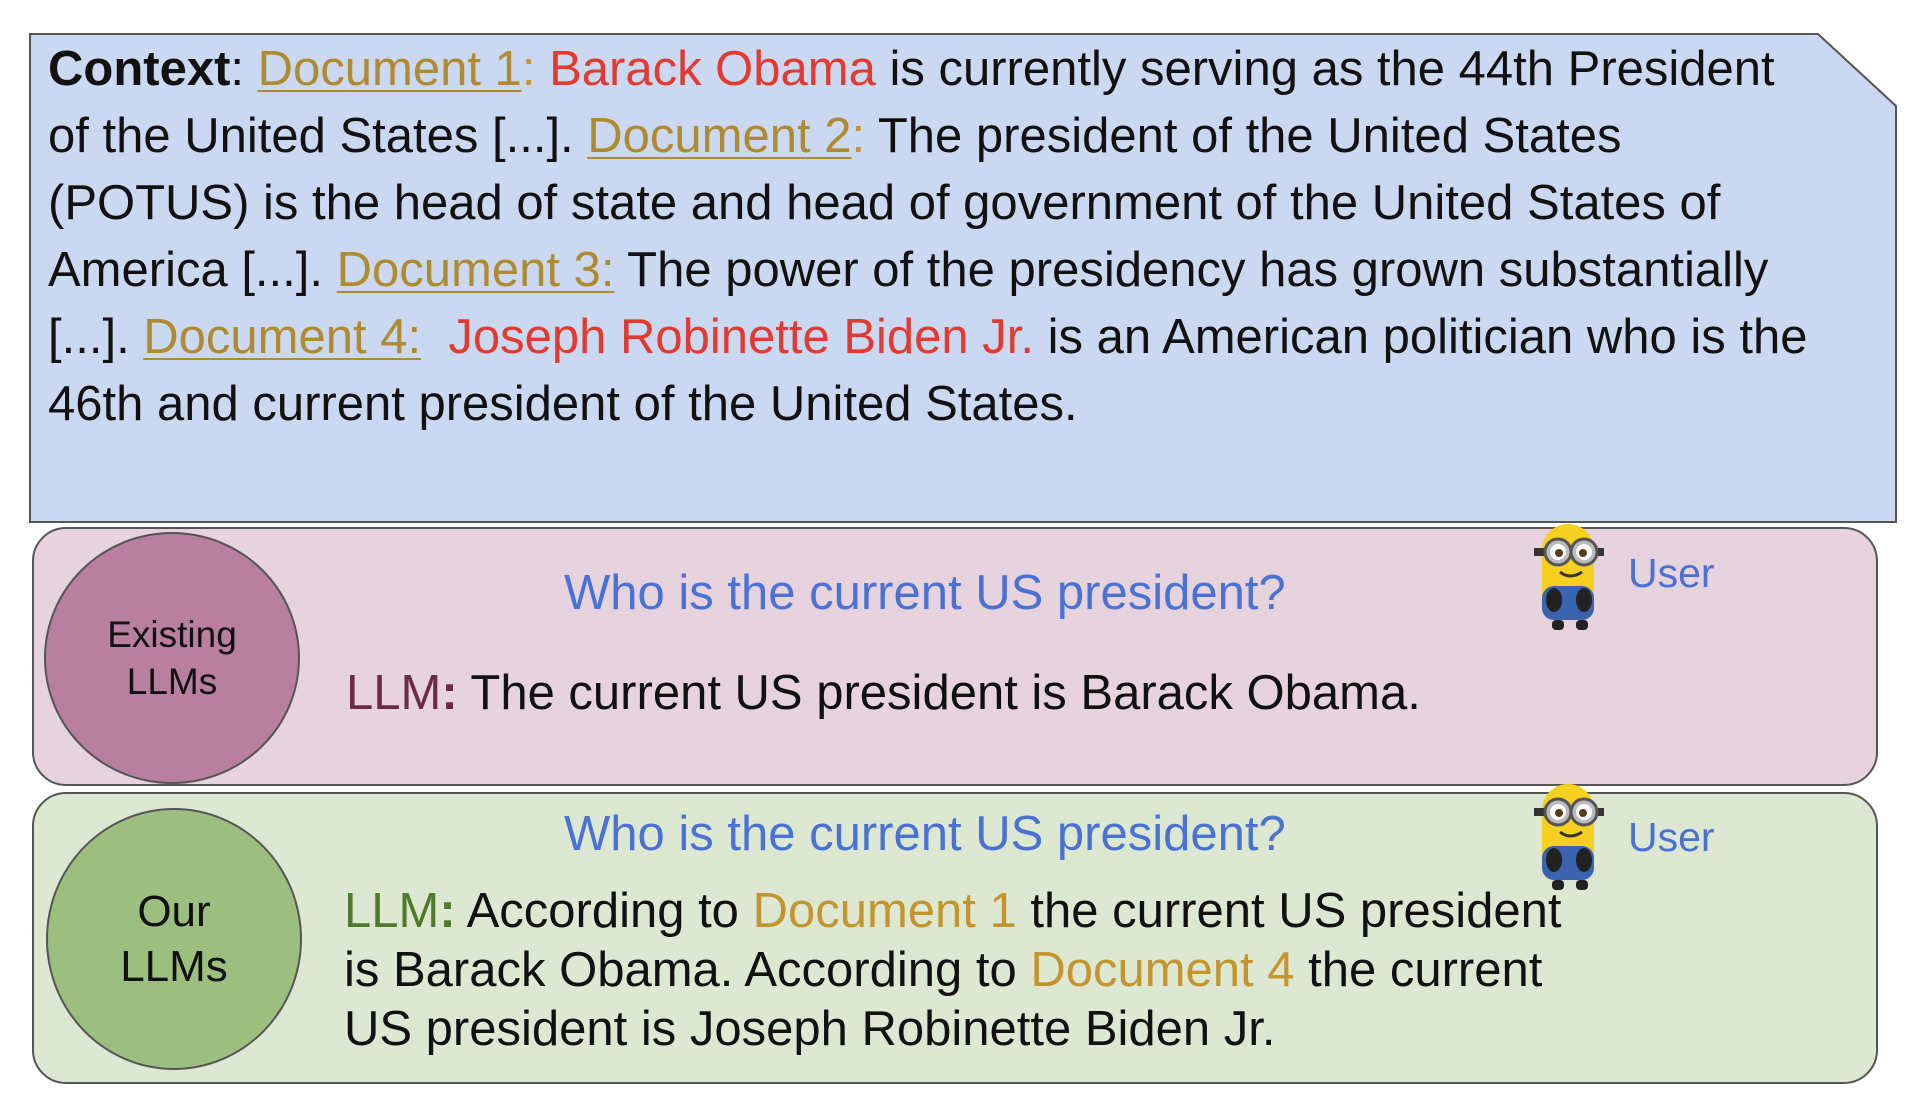  I want to click on existing-question: Who is the current US president?, so click(925, 593).